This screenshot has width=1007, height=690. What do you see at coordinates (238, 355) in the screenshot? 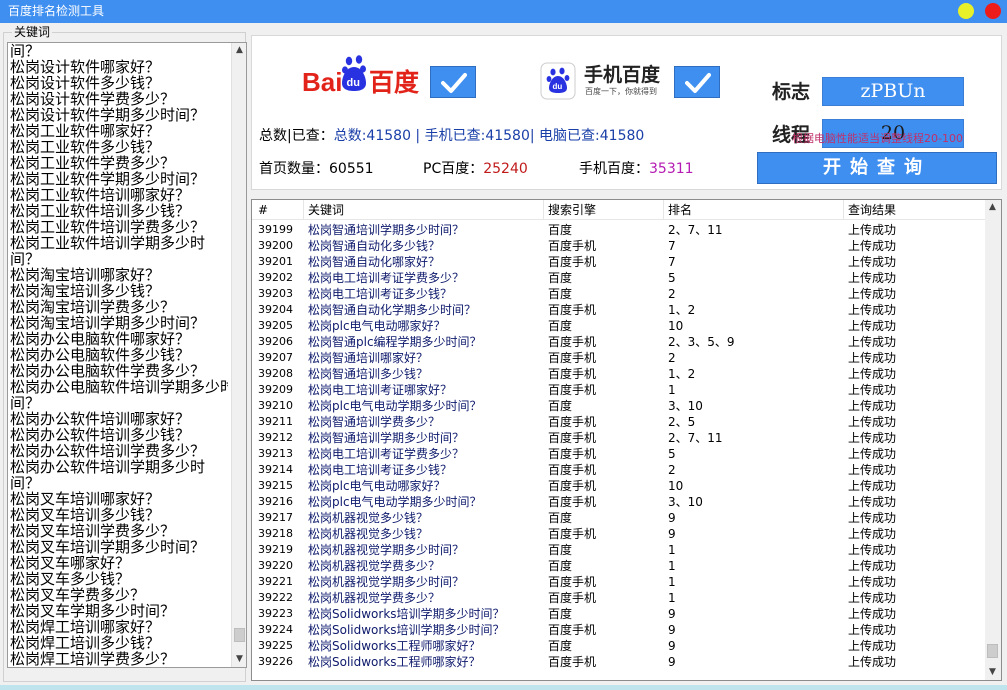
I see `keyword-scrollbar: ▲ ▼` at bounding box center [238, 355].